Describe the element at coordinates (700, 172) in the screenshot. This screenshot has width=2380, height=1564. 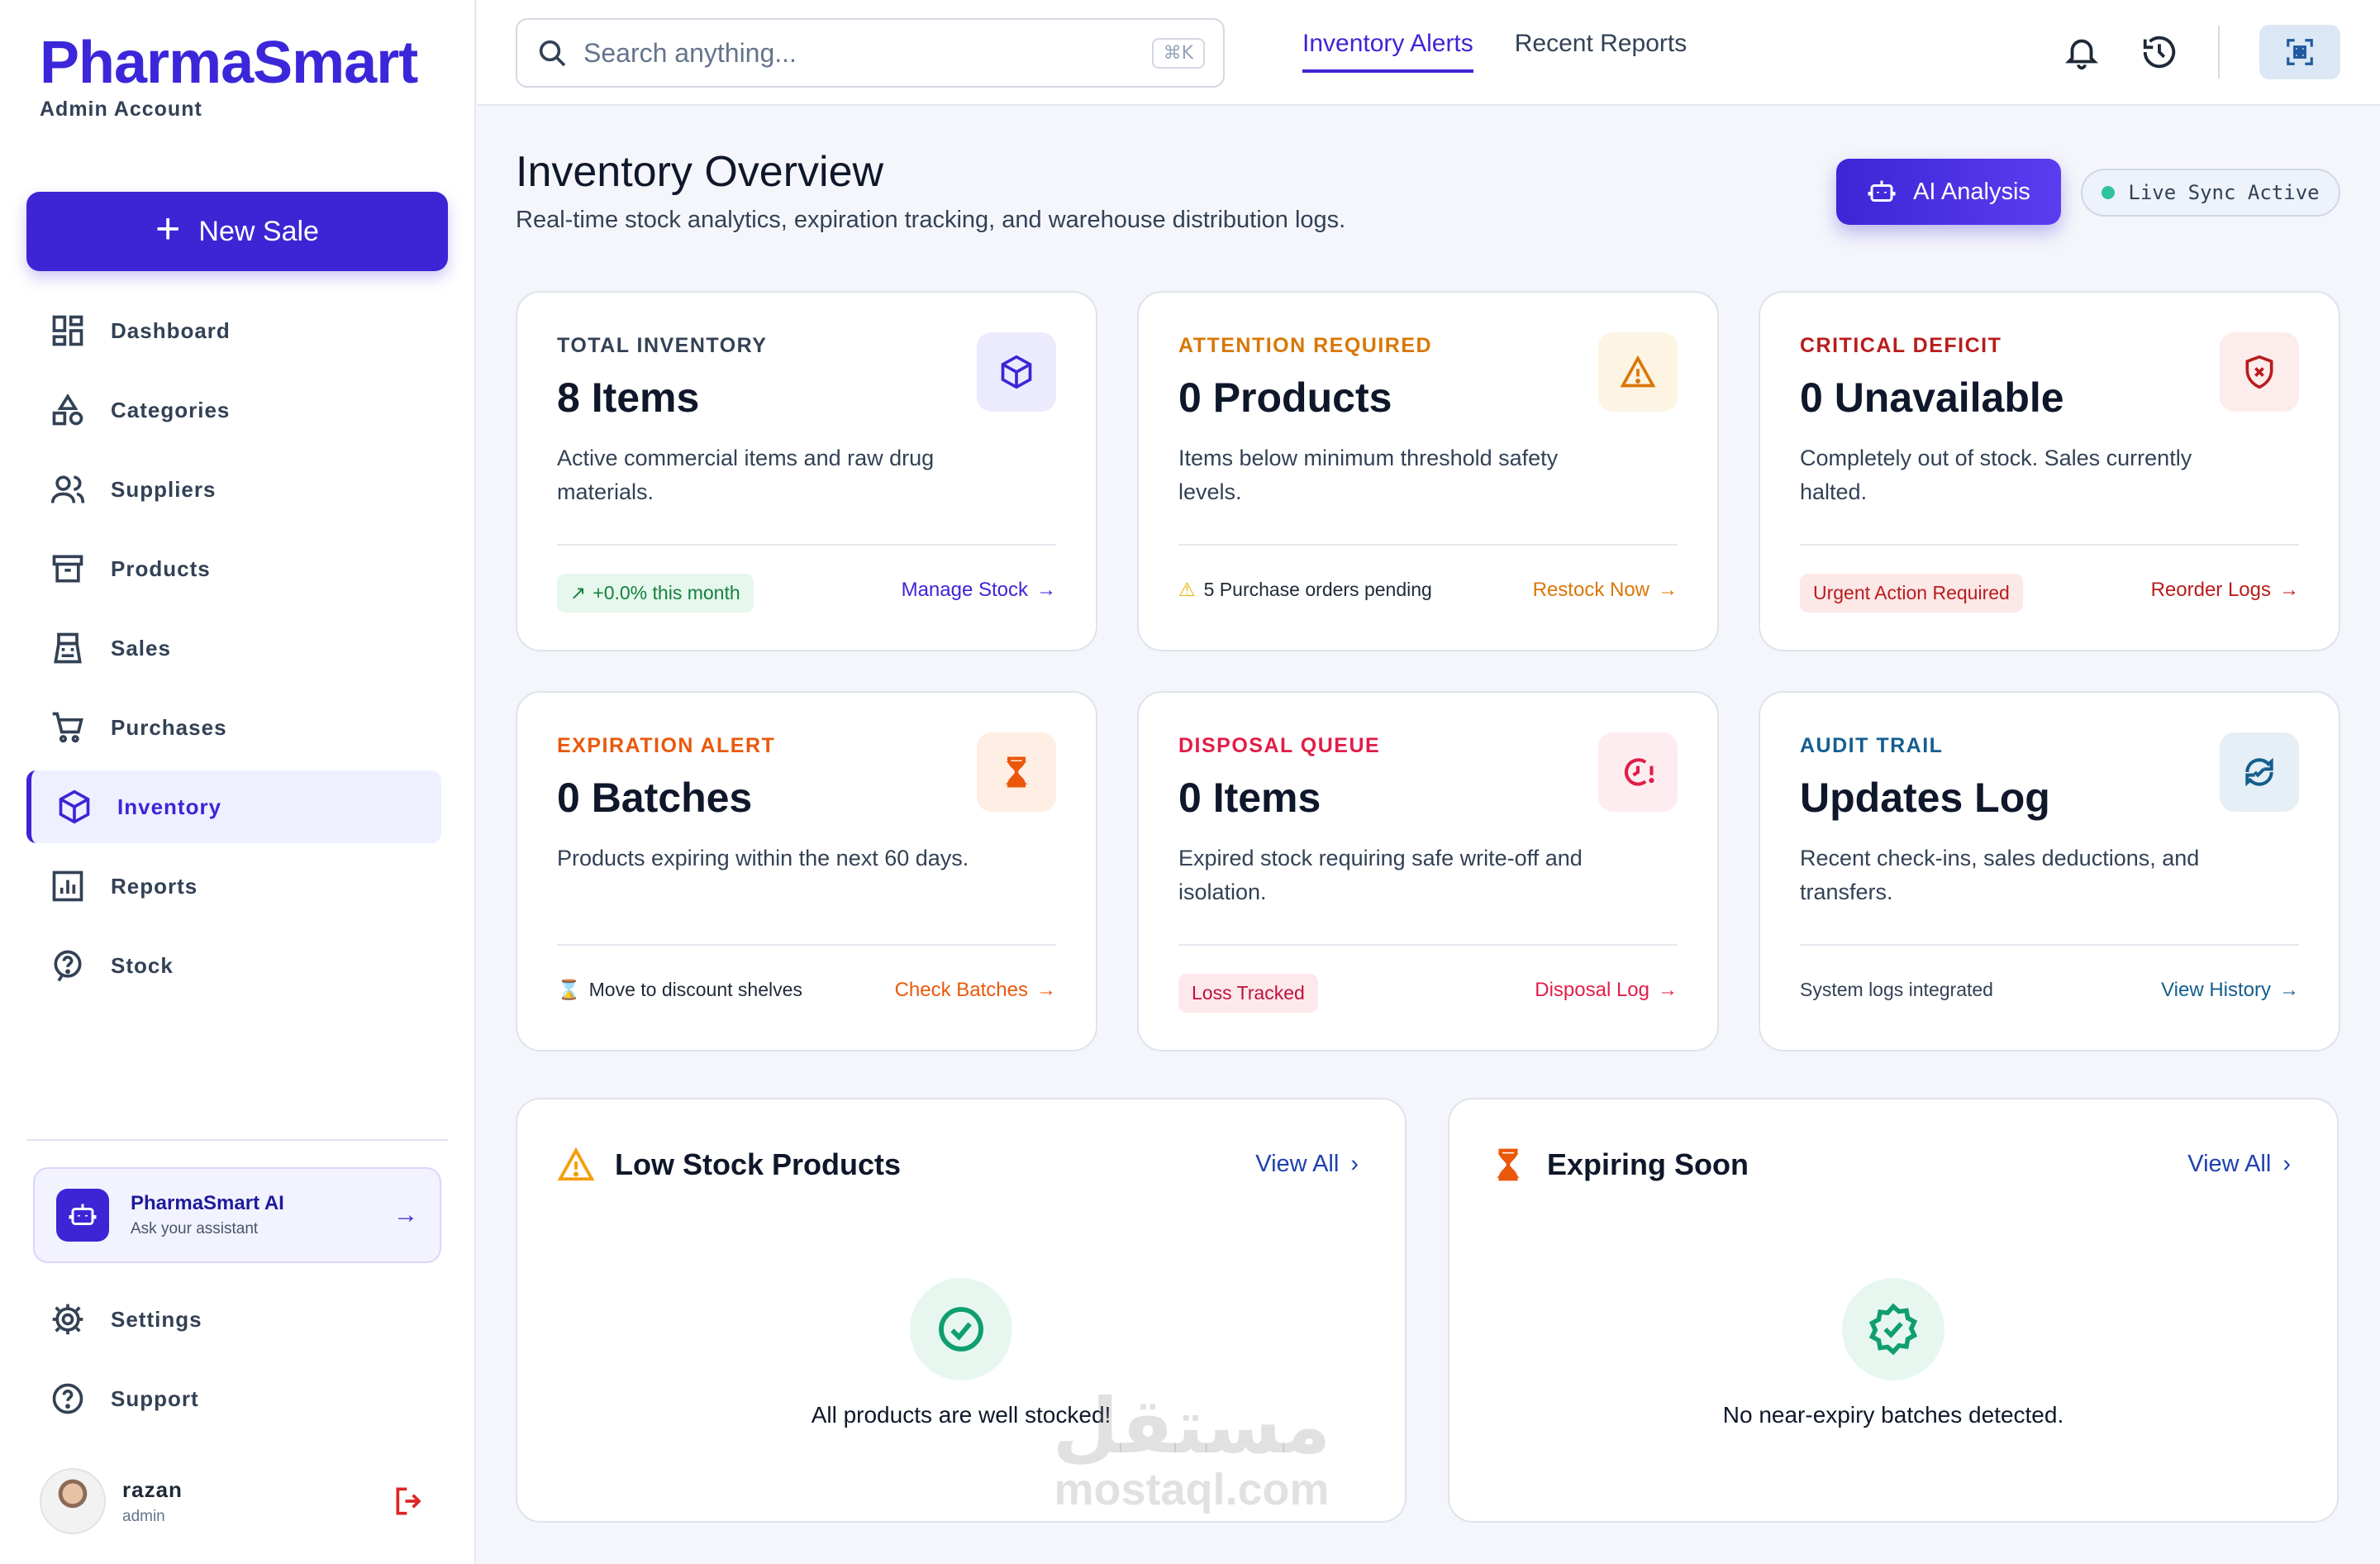
I see `page-title: Inventory Overview` at that location.